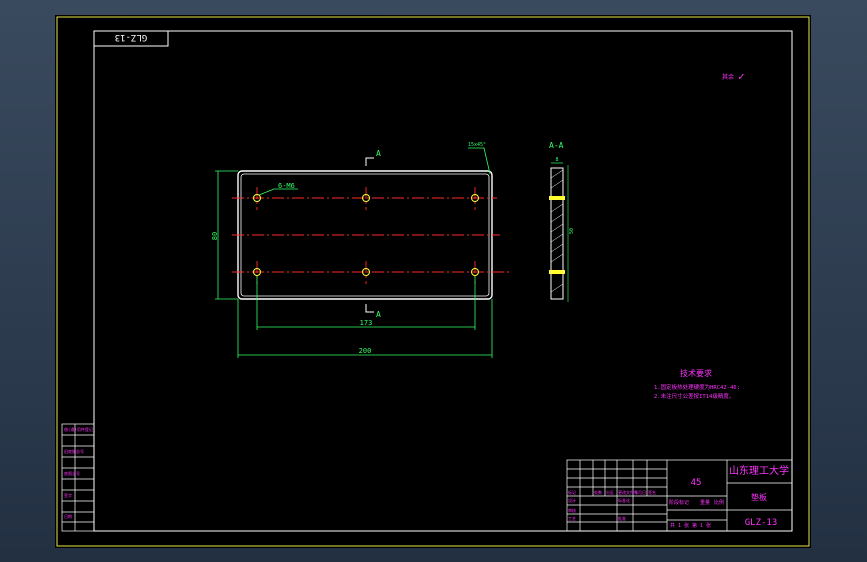  I want to click on school-name: 山东理工大学, so click(759, 470).